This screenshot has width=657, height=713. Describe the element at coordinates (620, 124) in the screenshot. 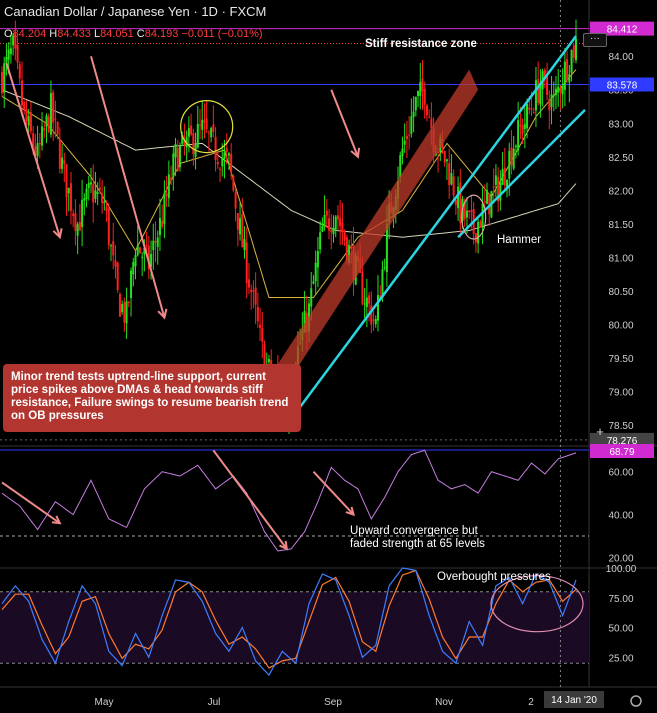

I see `price-tick-label: 83.00` at that location.